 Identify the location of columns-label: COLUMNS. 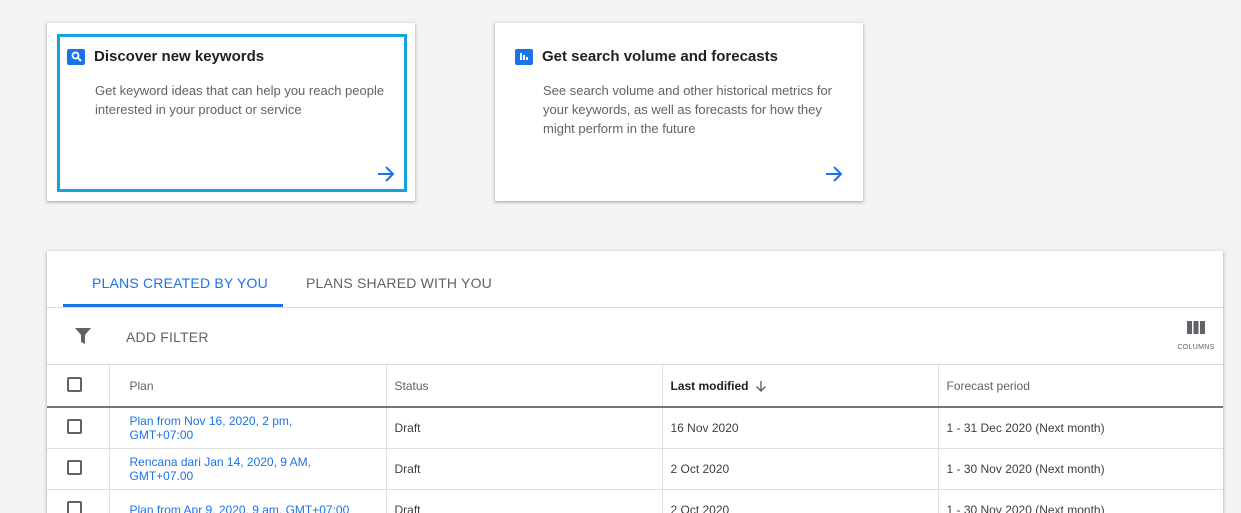
(1196, 347).